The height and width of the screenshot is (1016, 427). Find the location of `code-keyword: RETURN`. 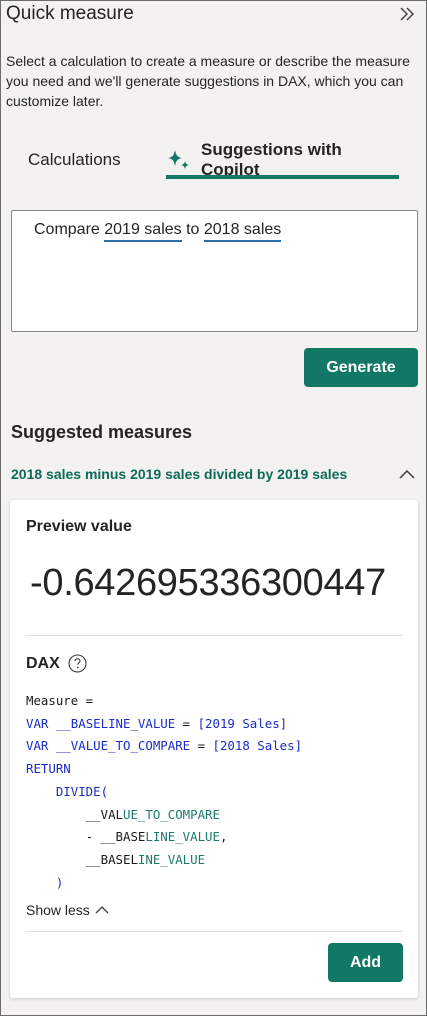

code-keyword: RETURN is located at coordinates (48, 769).